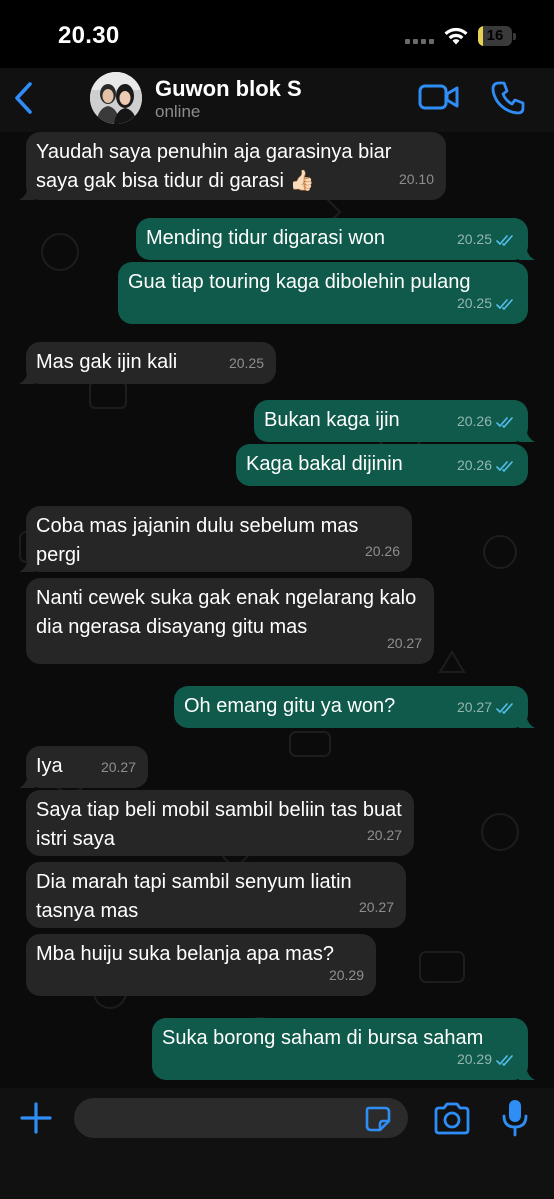  I want to click on contact-avatar, so click(116, 98).